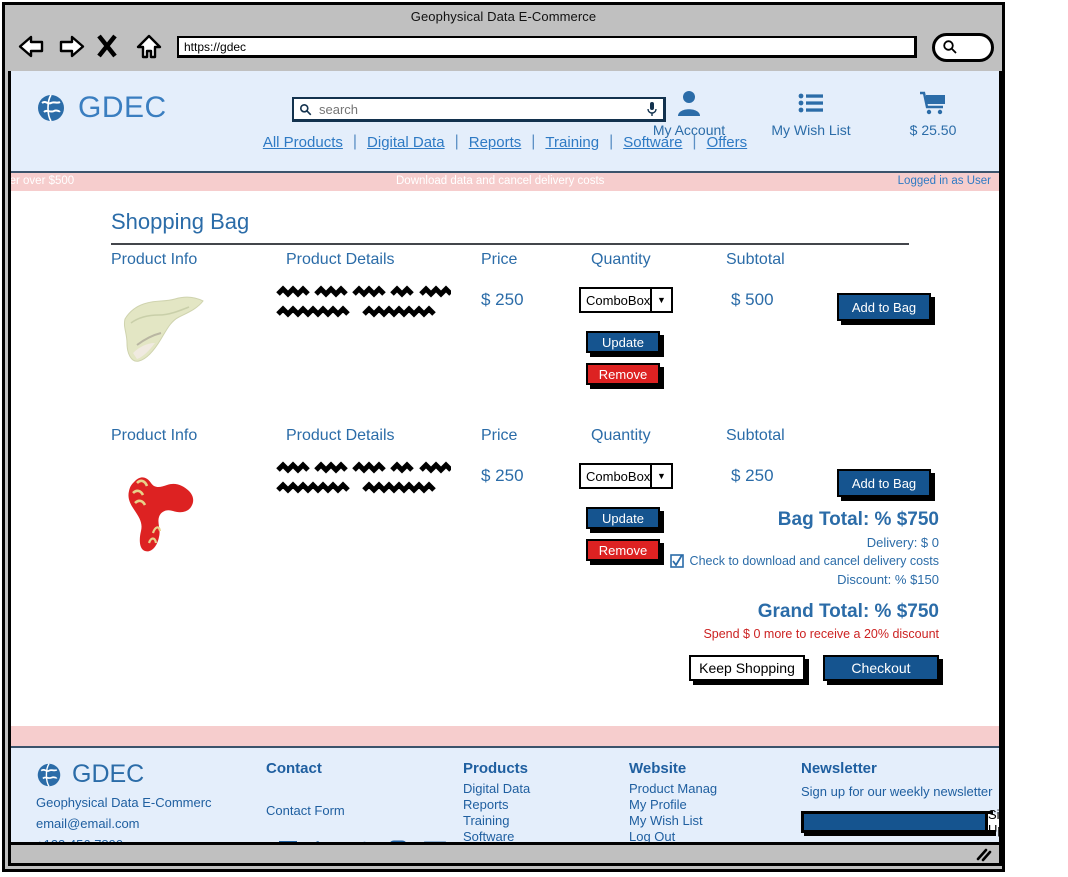  What do you see at coordinates (621, 435) in the screenshot?
I see `column-header-quantity: Quantity` at bounding box center [621, 435].